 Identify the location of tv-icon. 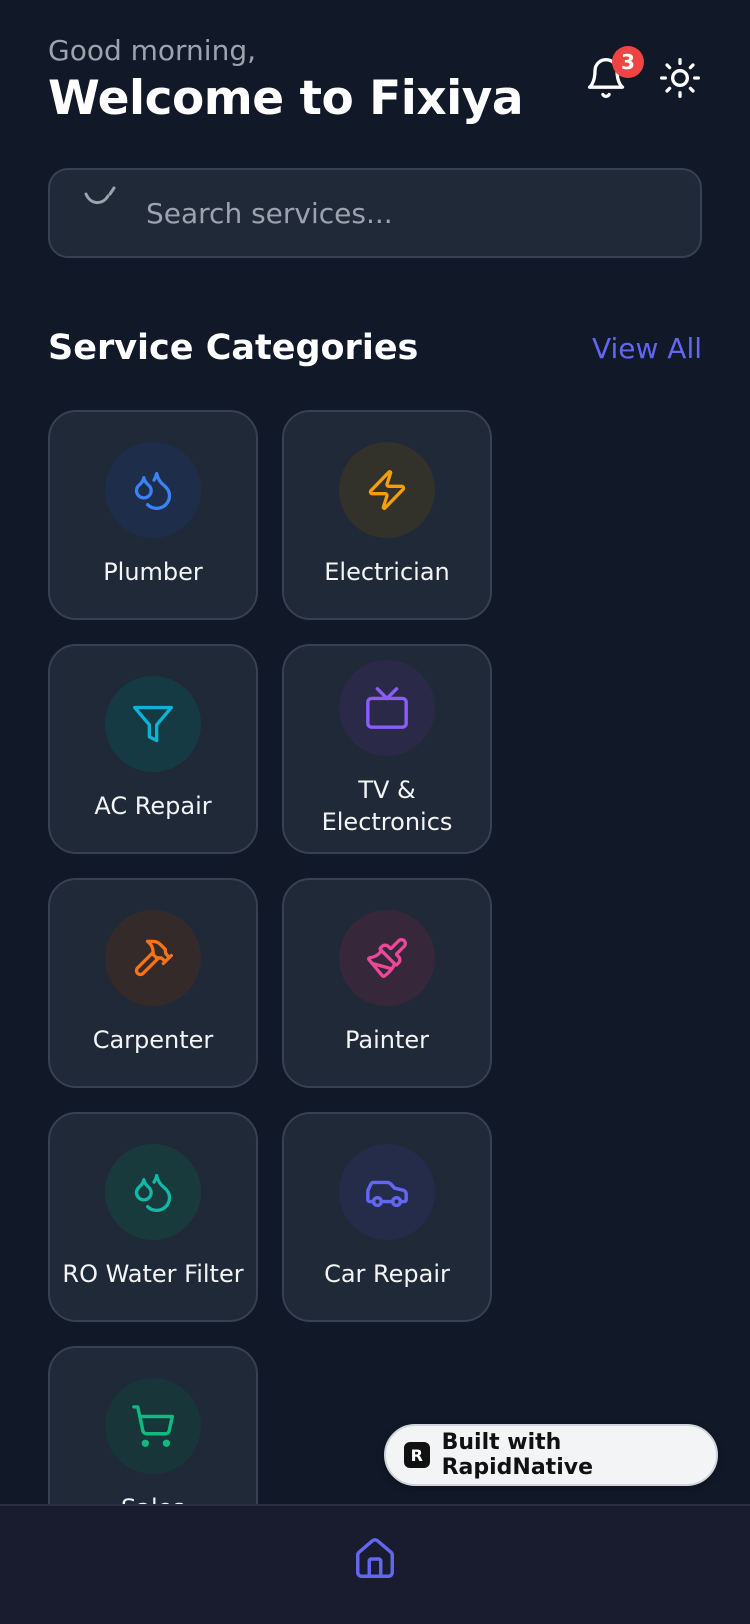
(387, 708).